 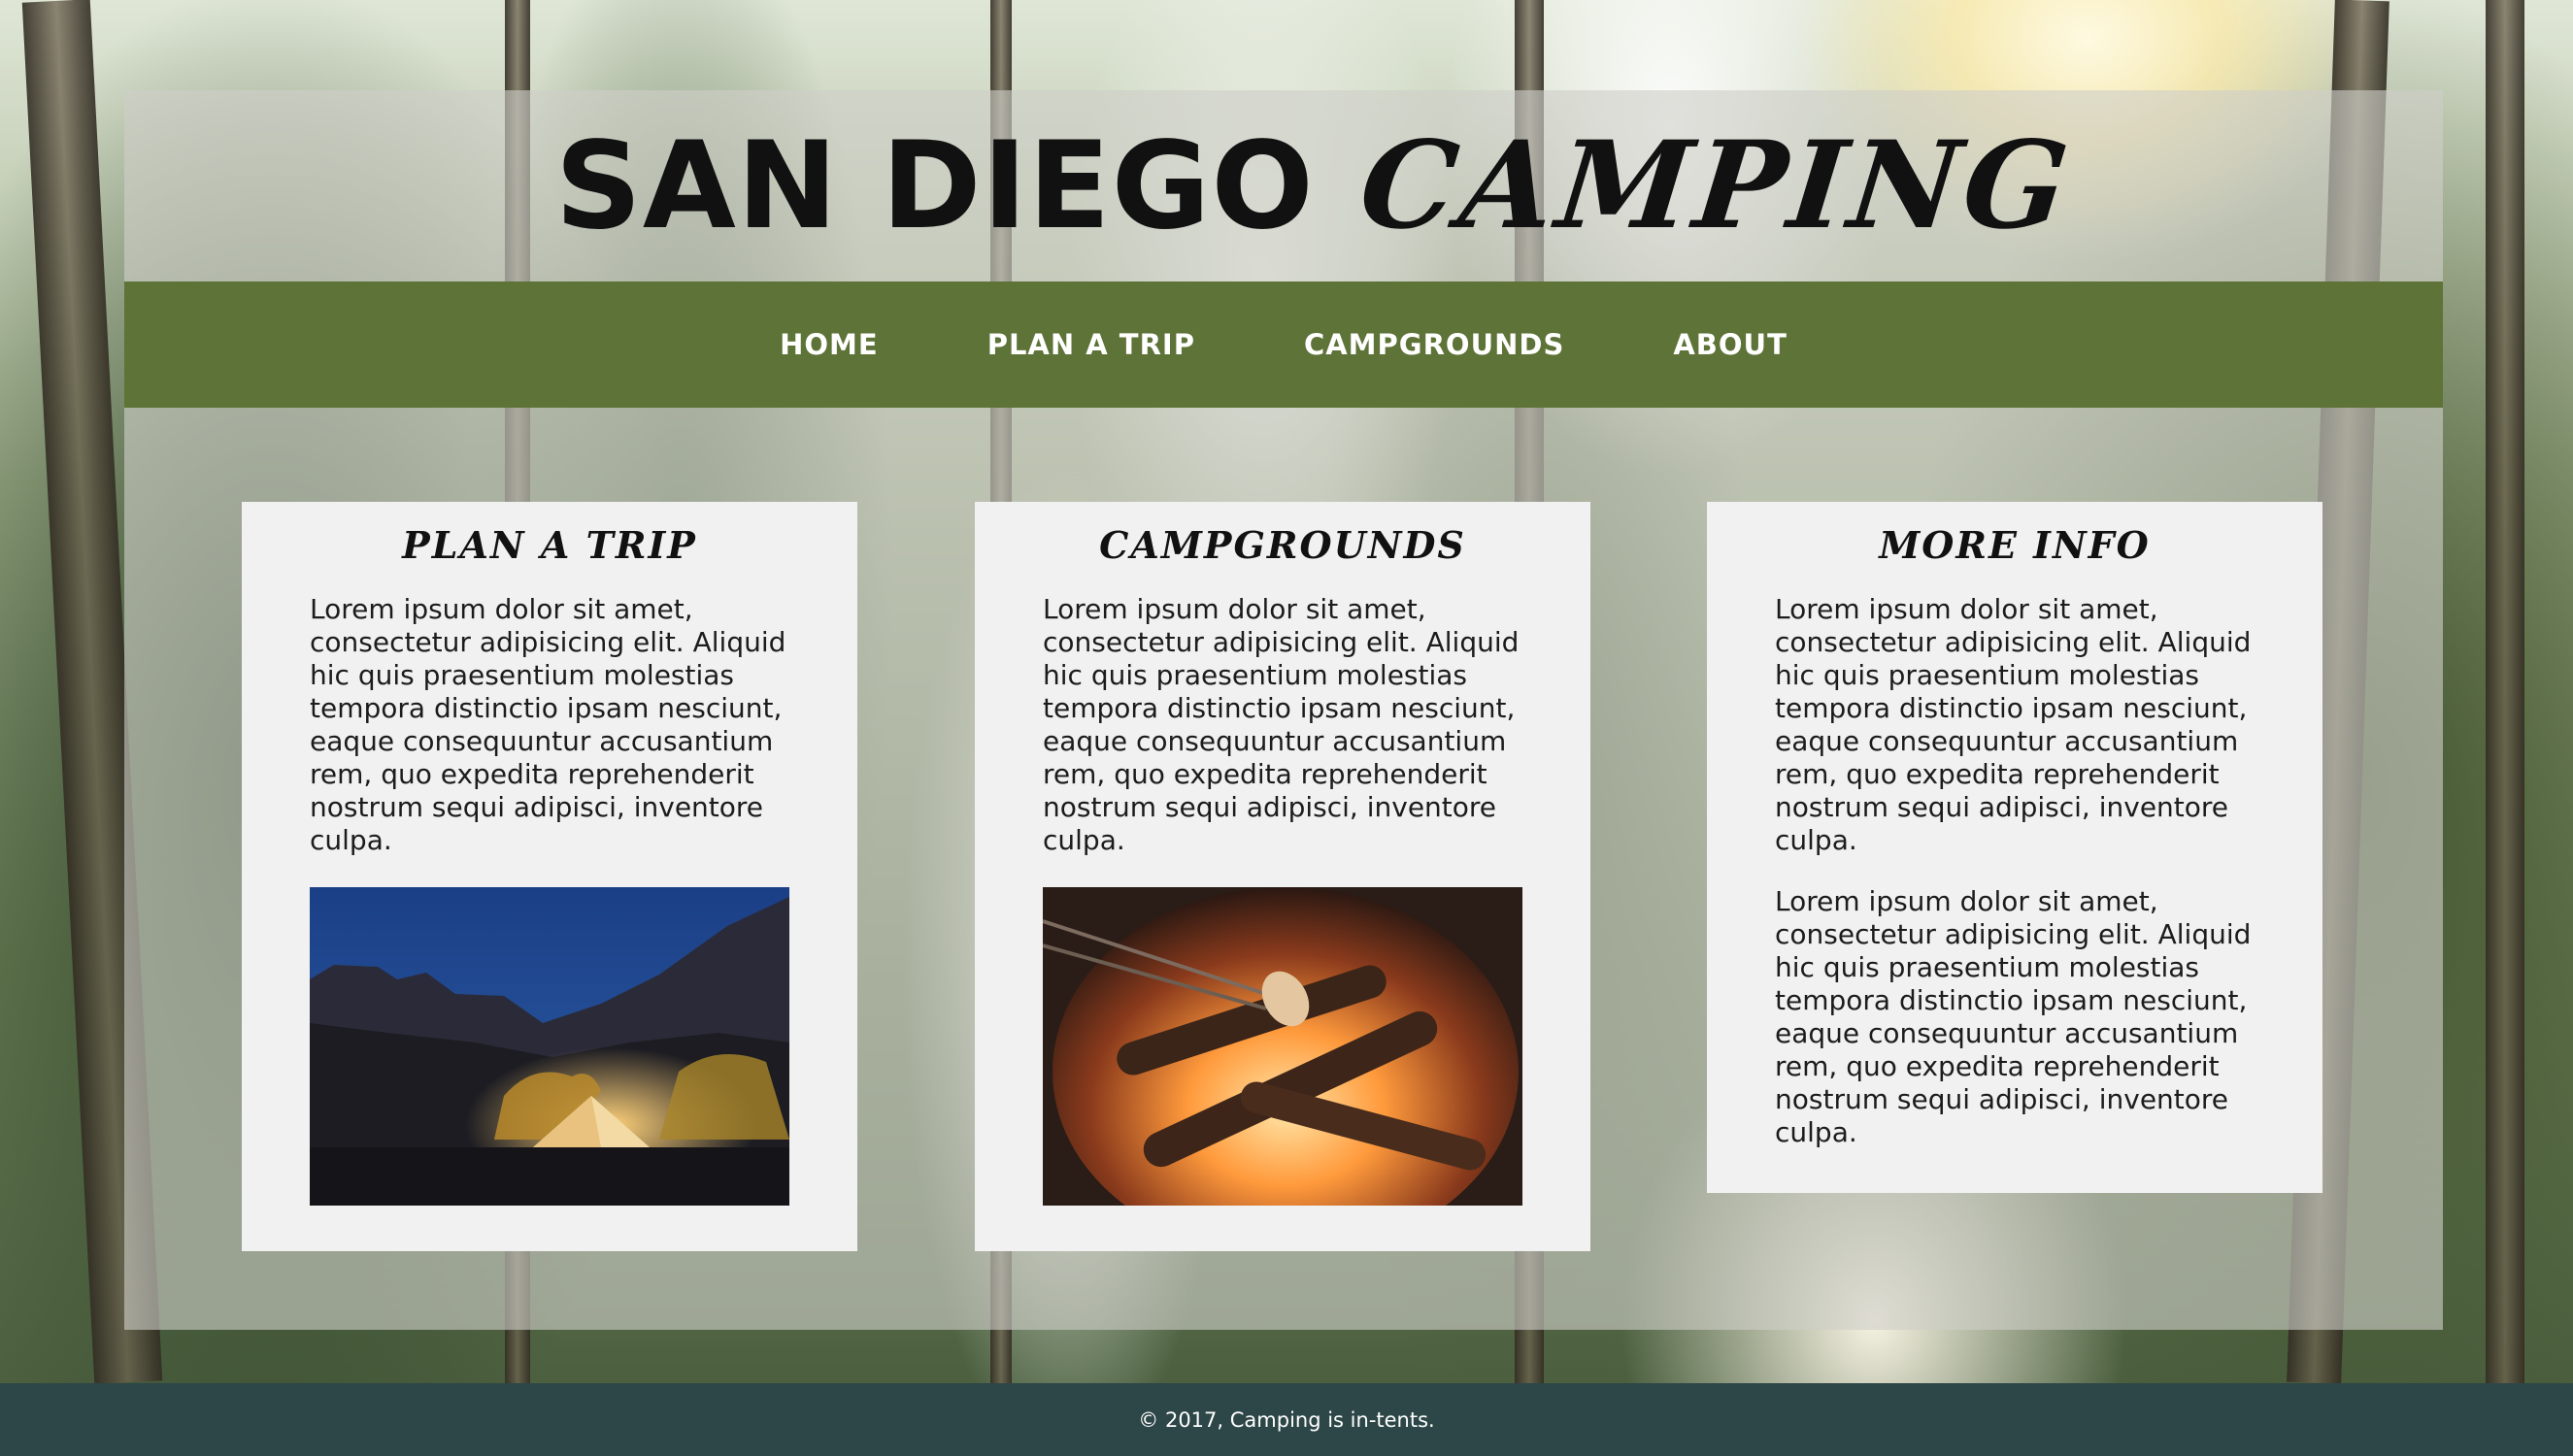 I want to click on site-footer: © 2017, Camping is in-tents., so click(x=1286, y=1419).